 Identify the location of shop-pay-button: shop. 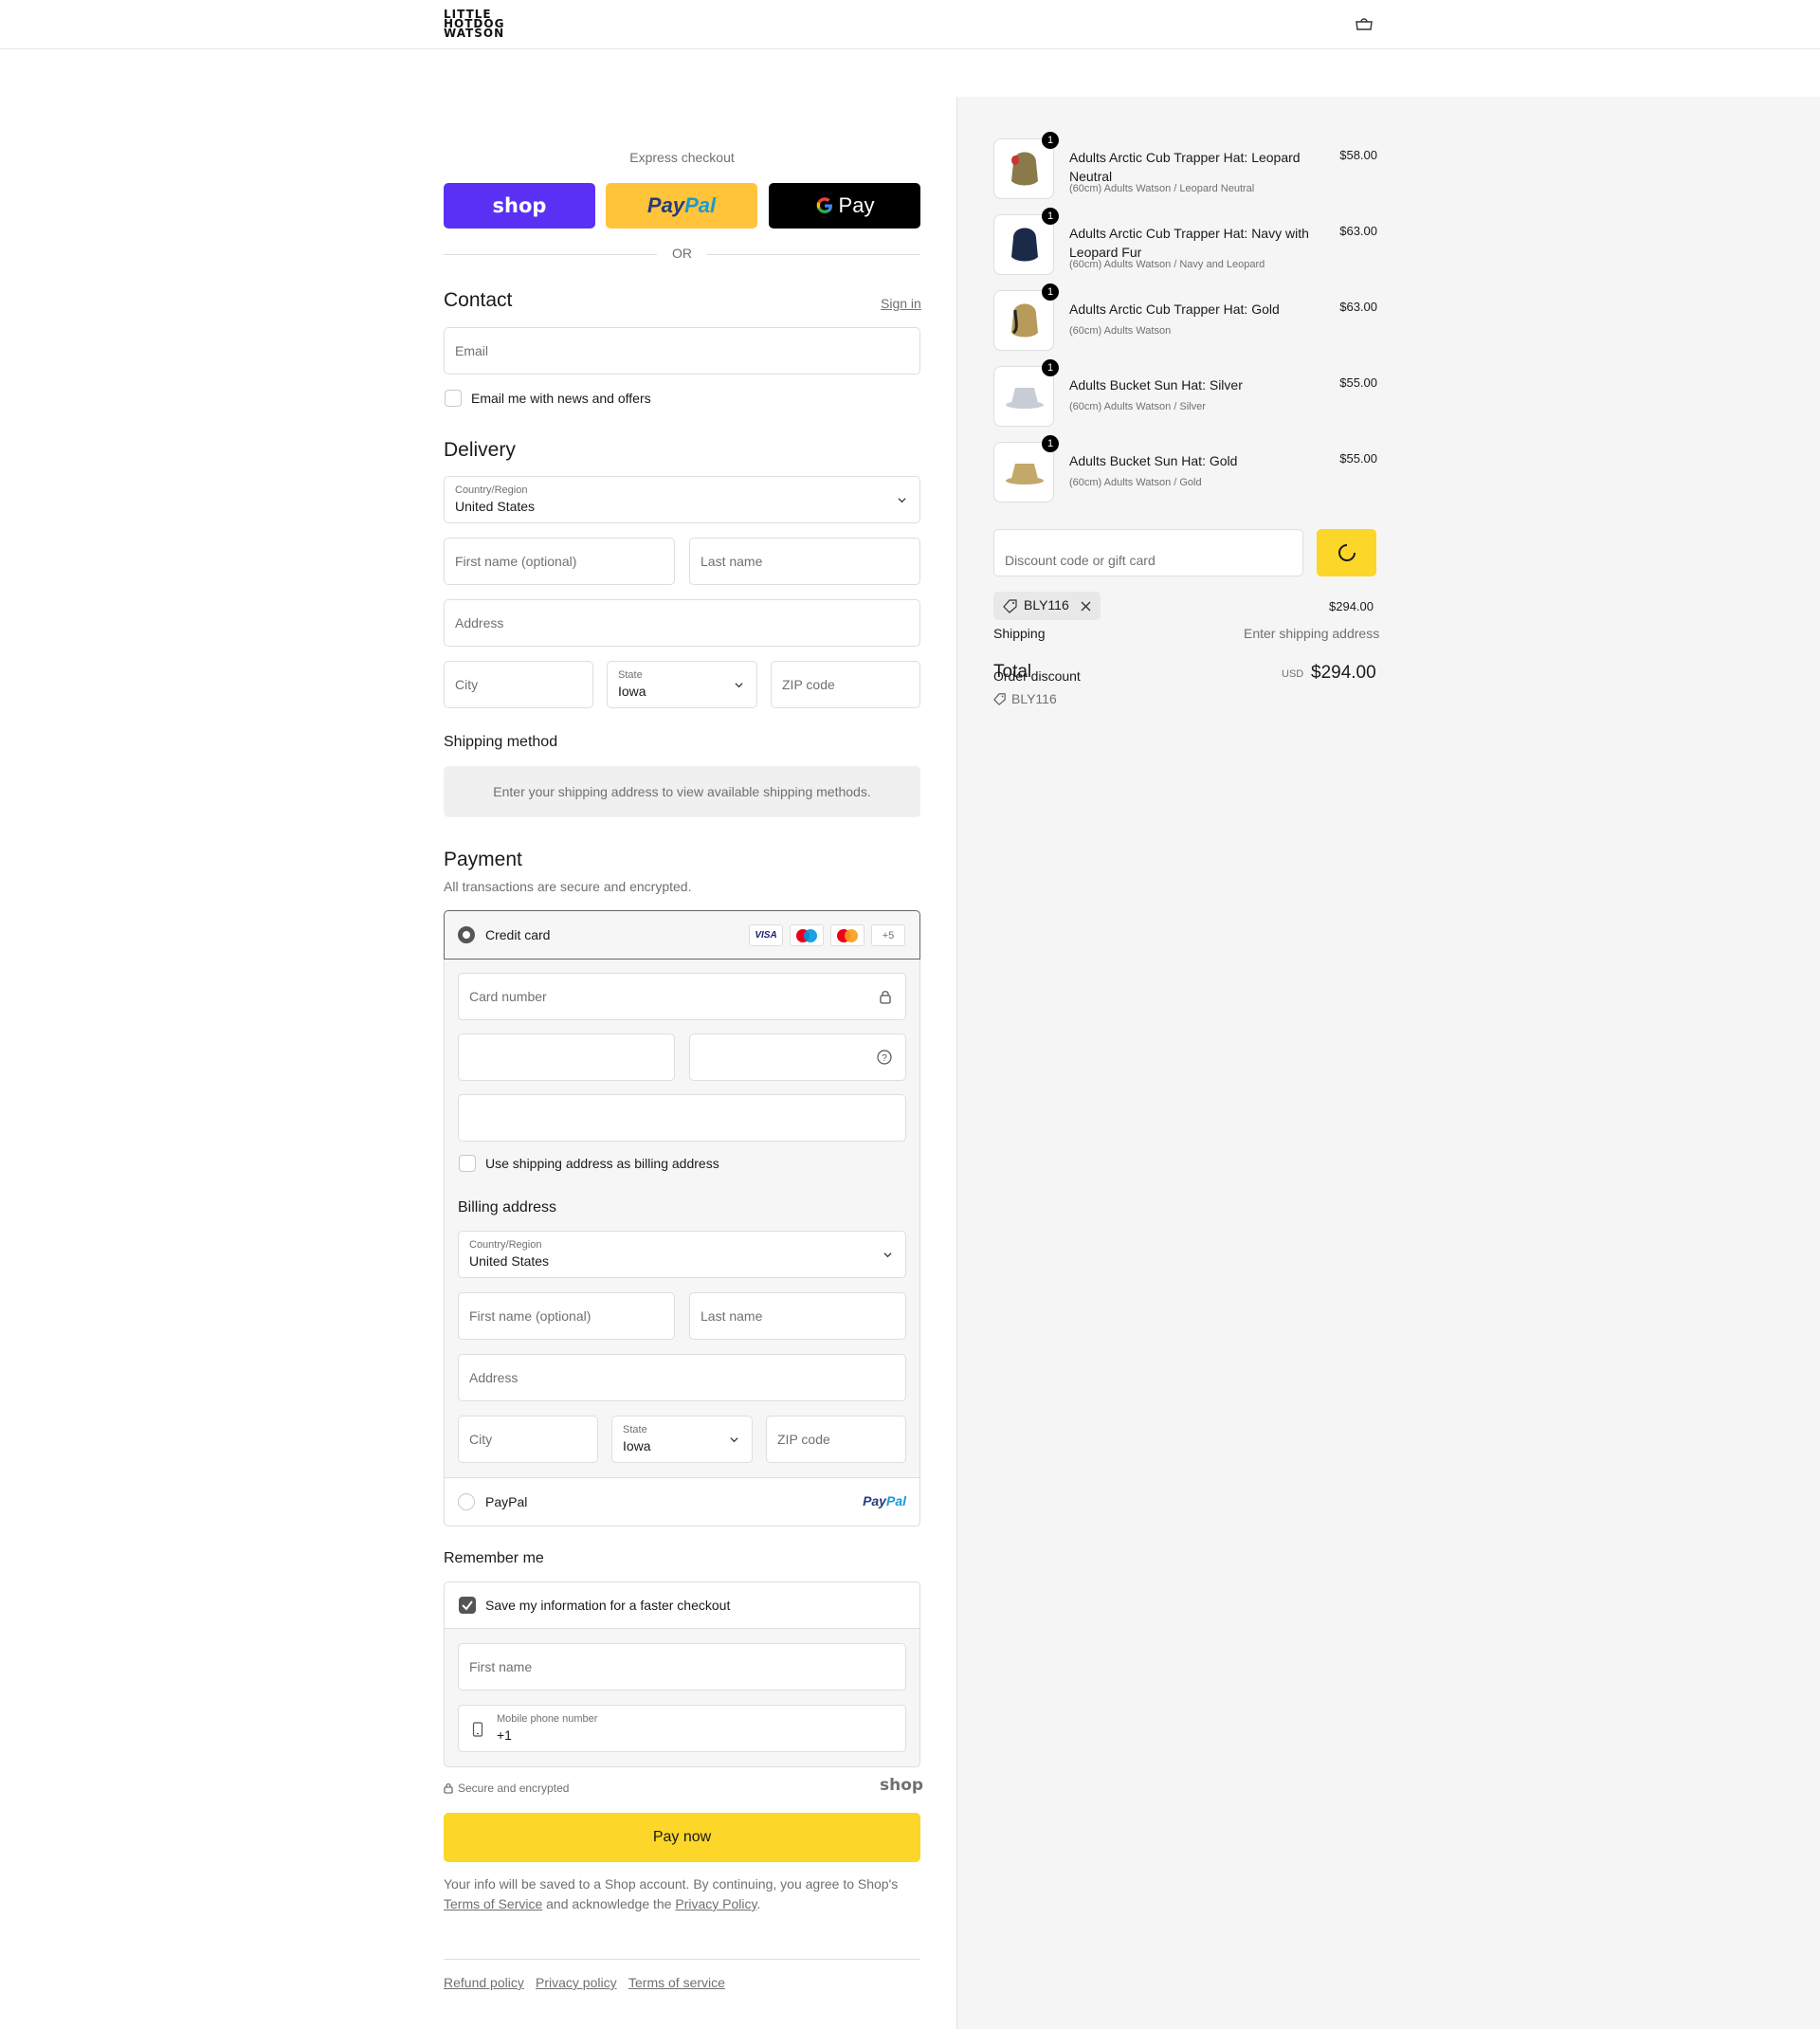
(519, 205).